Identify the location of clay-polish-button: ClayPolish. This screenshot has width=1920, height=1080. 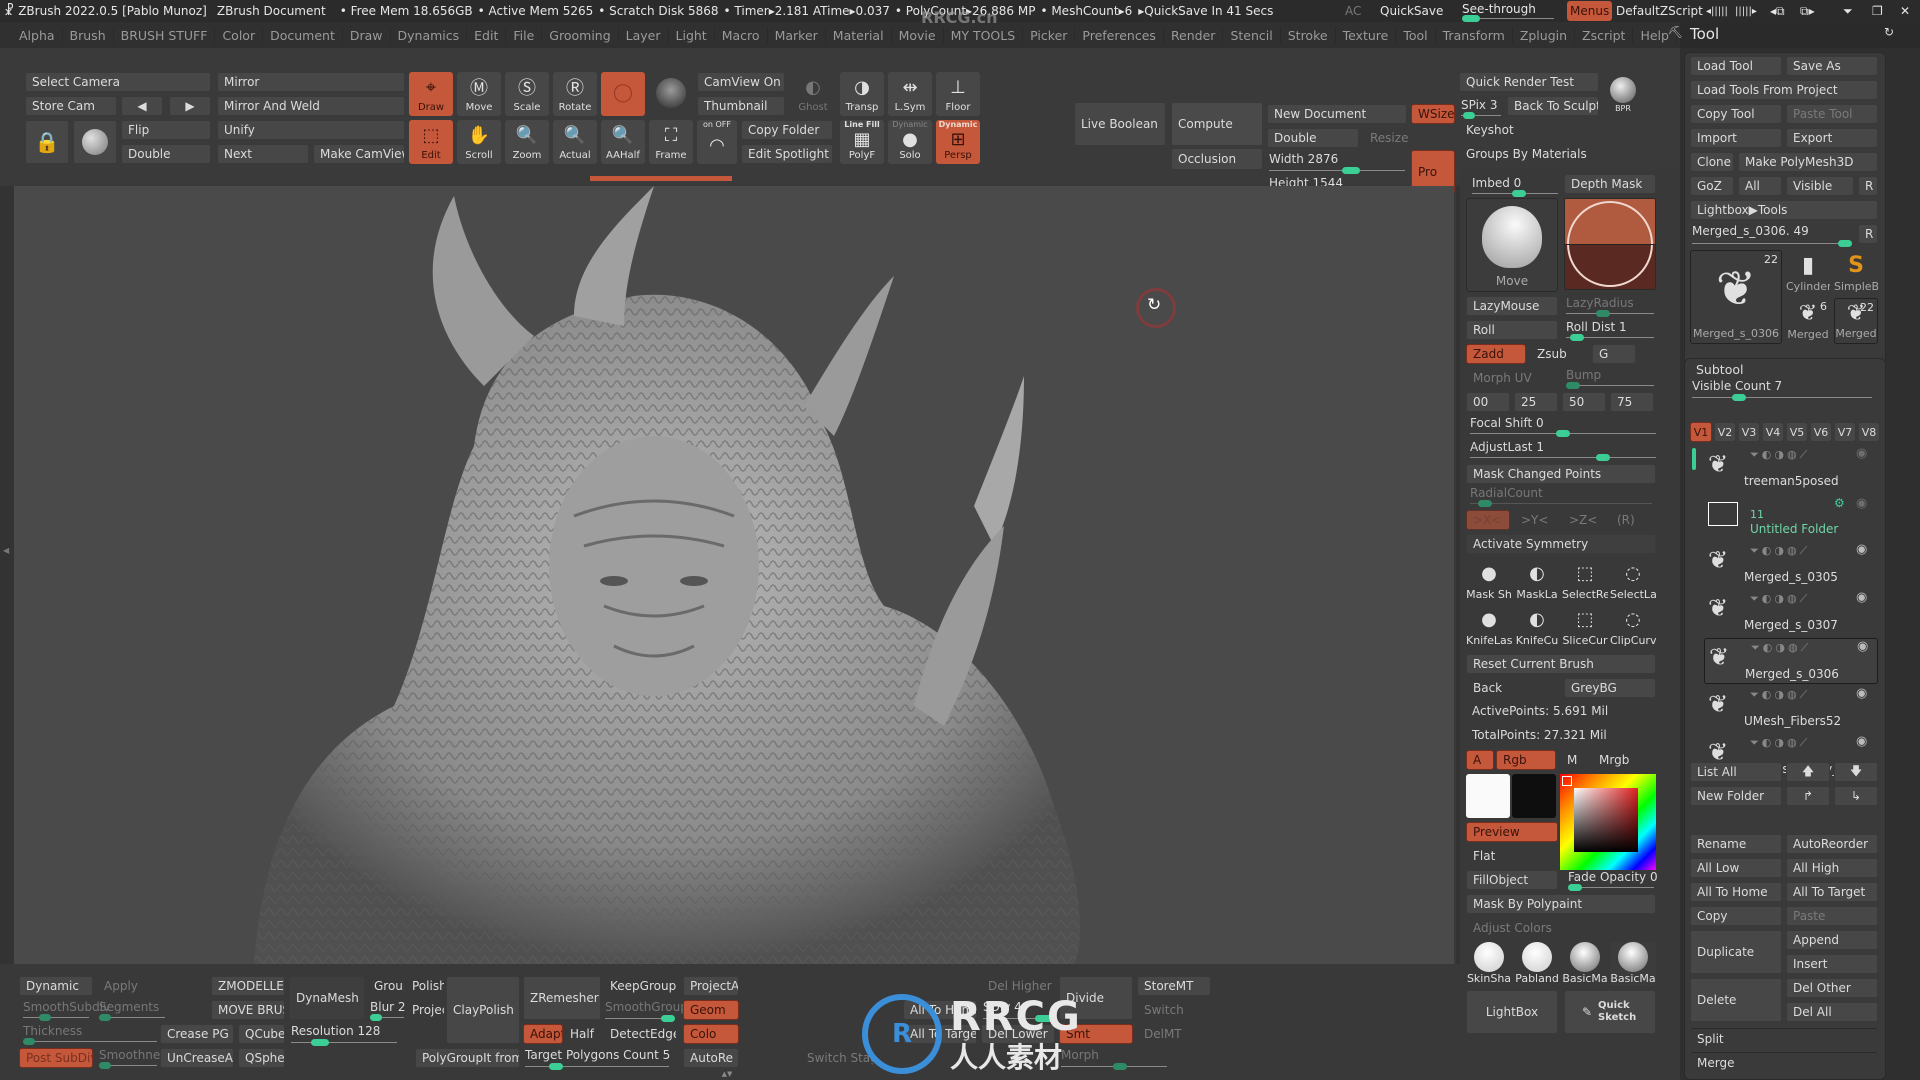
(483, 1010).